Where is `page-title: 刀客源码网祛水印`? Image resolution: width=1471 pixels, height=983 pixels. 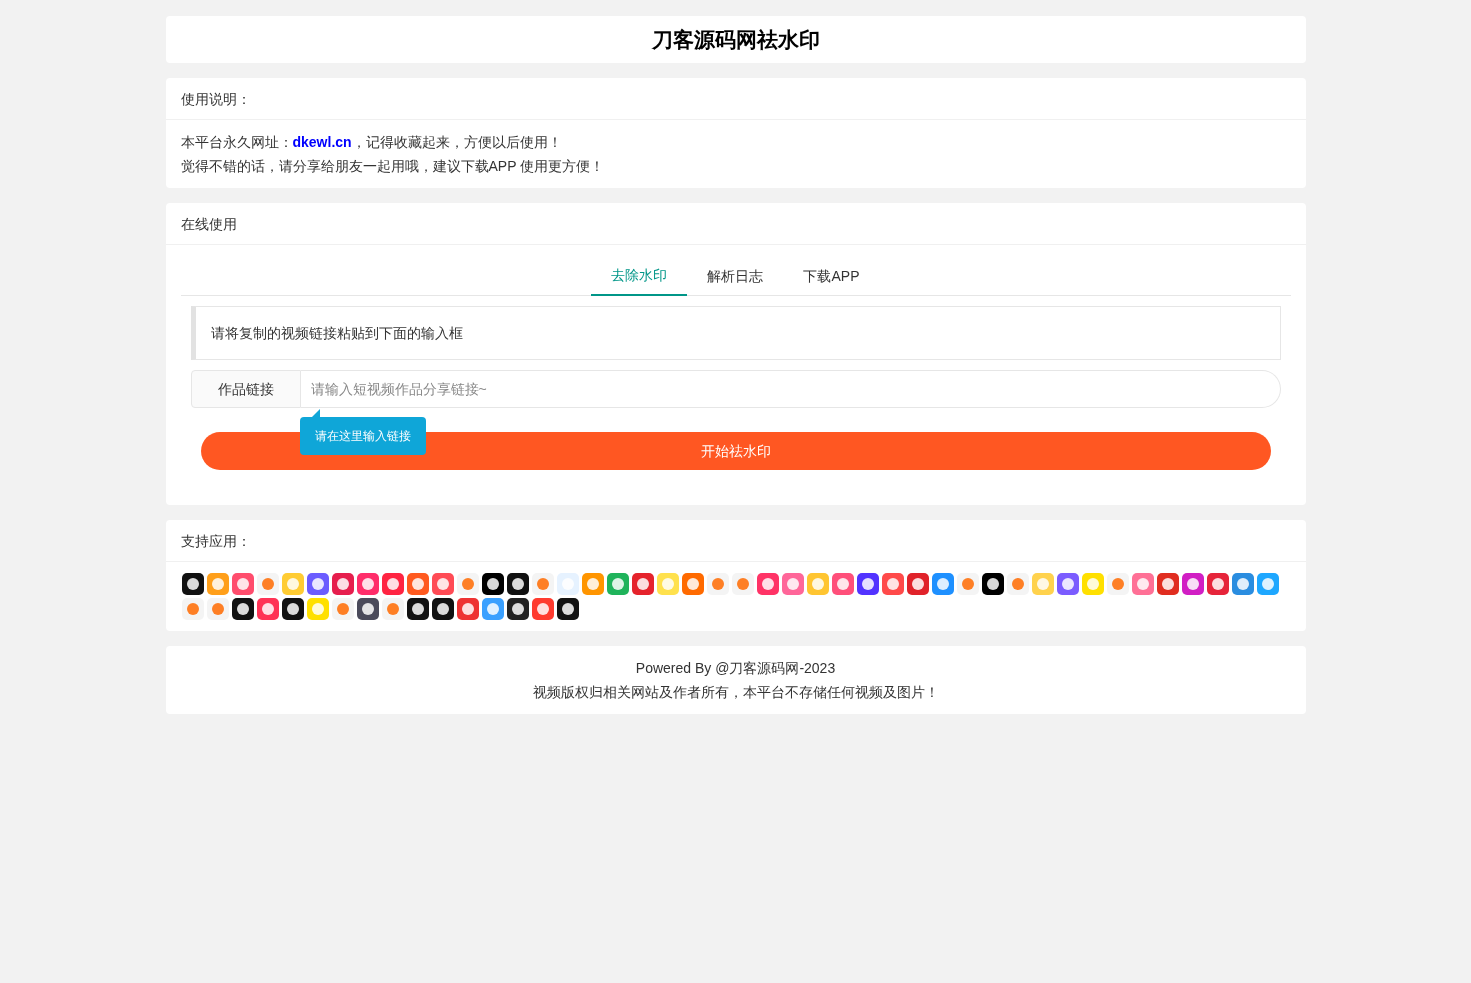
page-title: 刀客源码网祛水印 is located at coordinates (735, 39).